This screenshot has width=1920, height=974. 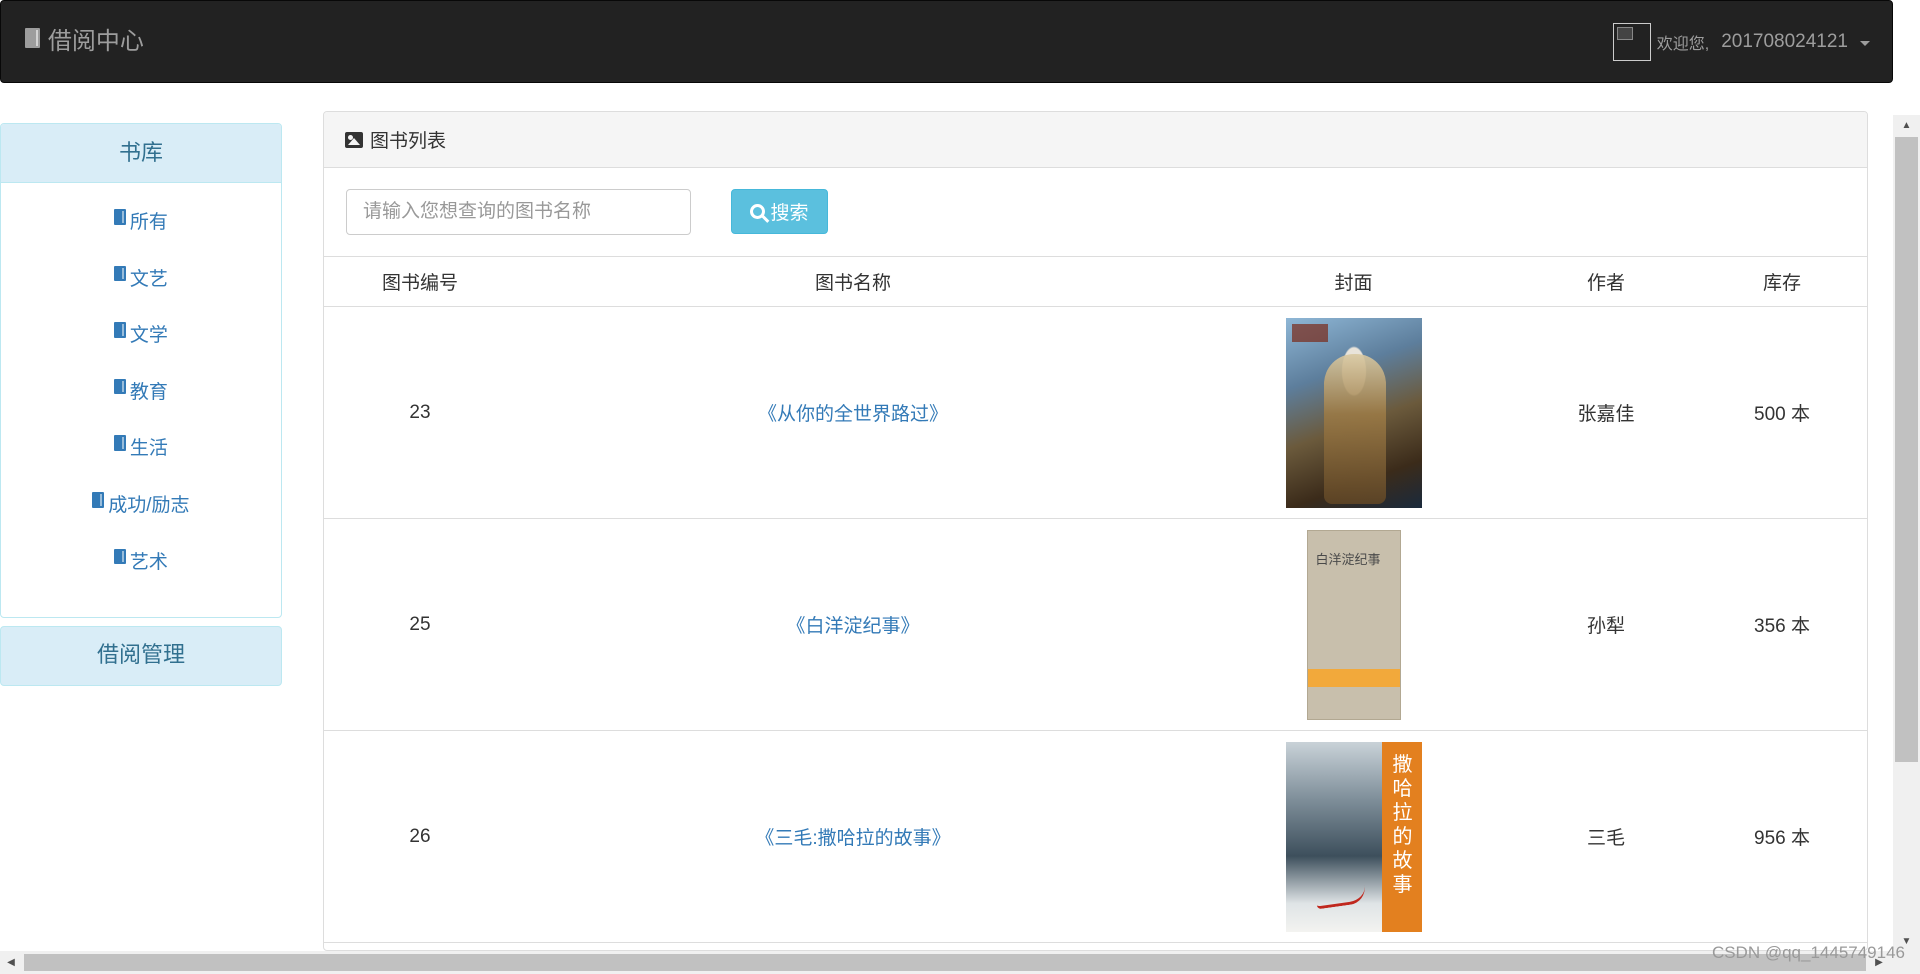 What do you see at coordinates (1606, 282) in the screenshot?
I see `column-header-author: 作者` at bounding box center [1606, 282].